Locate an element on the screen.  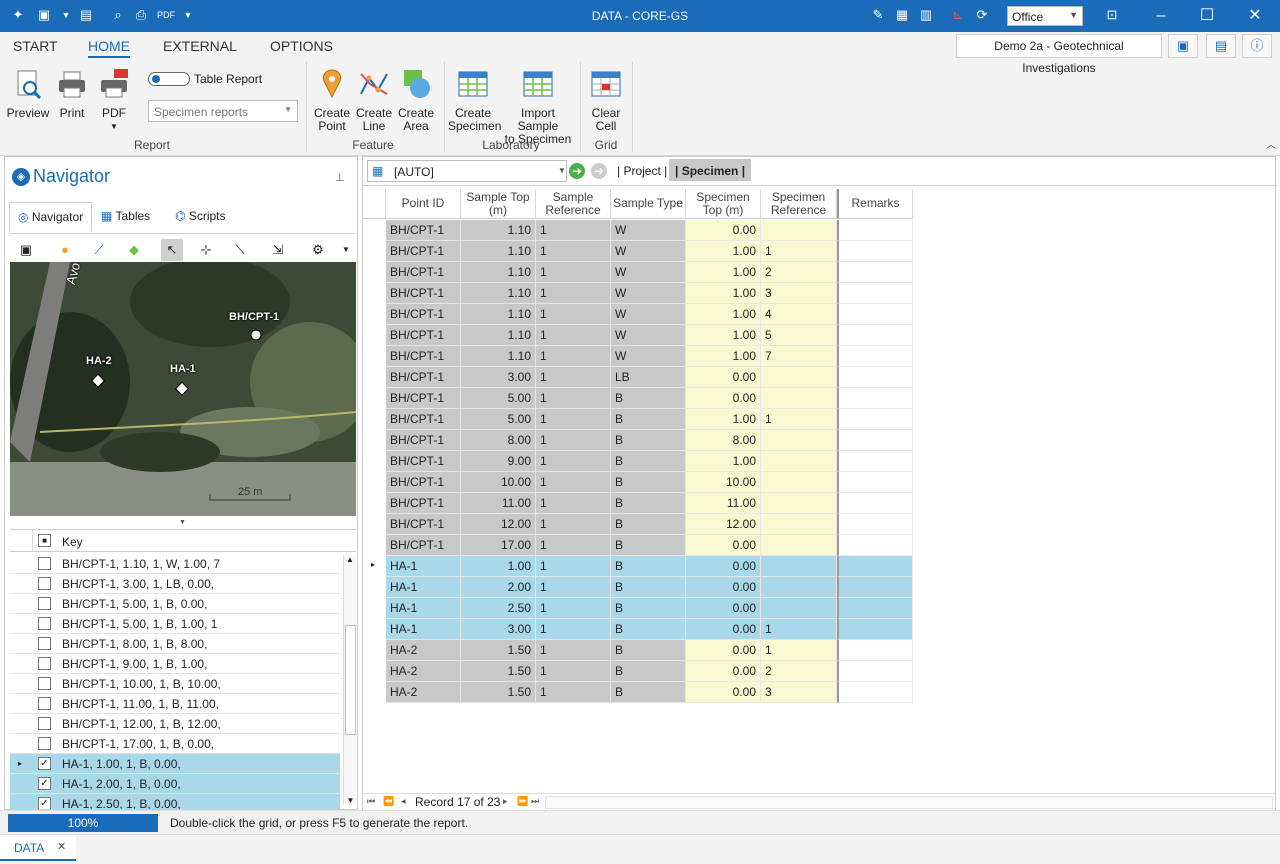
maximize-button: ☐ is located at coordinates (1207, 16).